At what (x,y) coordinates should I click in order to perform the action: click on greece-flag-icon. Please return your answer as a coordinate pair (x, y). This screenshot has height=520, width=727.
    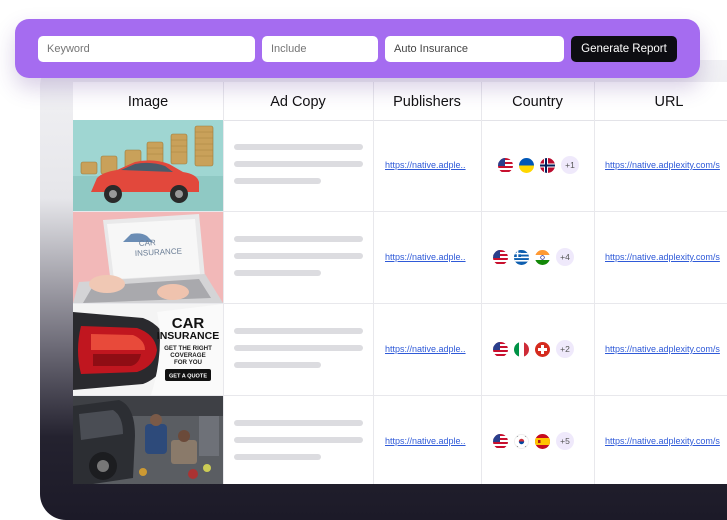
    Looking at the image, I should click on (521, 257).